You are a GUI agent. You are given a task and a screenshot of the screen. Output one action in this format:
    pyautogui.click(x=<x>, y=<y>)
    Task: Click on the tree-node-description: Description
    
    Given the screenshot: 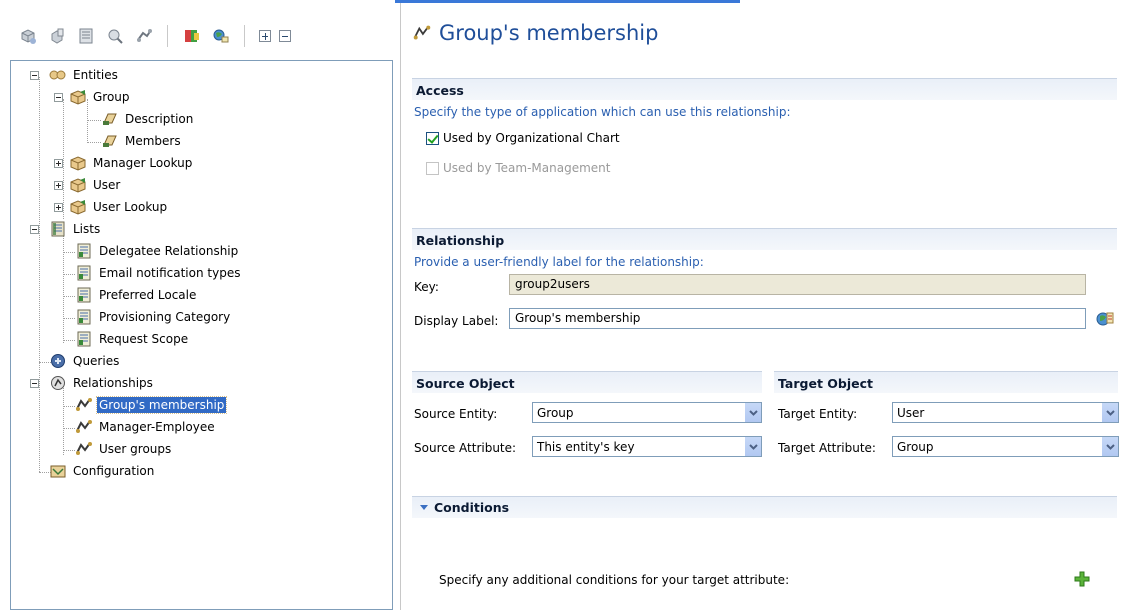 What is the action you would take?
    pyautogui.click(x=148, y=119)
    